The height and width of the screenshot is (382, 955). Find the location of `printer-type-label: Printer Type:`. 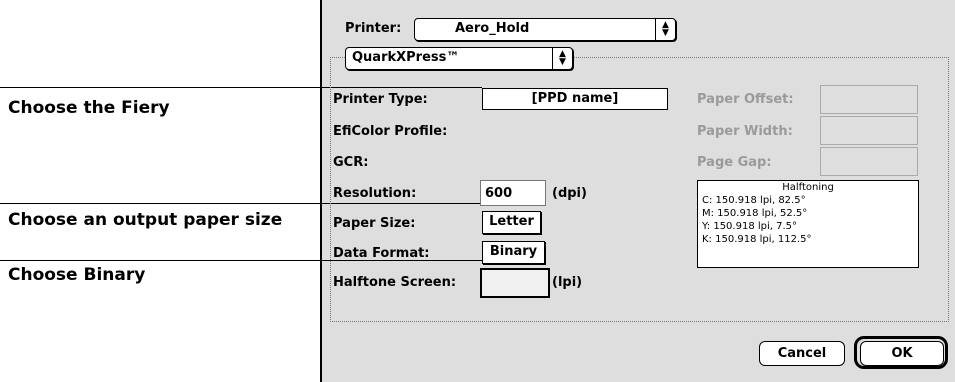

printer-type-label: Printer Type: is located at coordinates (380, 99).